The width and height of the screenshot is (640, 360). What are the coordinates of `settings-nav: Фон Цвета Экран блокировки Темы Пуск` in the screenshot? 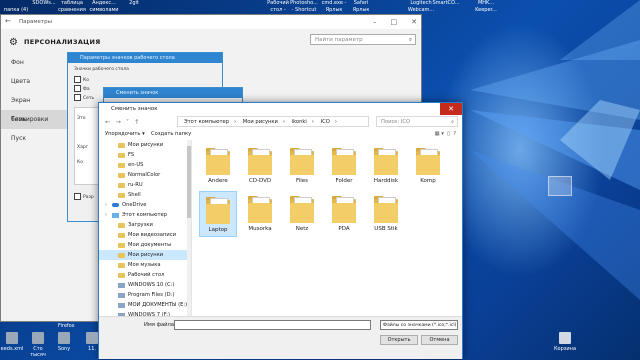 It's located at (34, 100).